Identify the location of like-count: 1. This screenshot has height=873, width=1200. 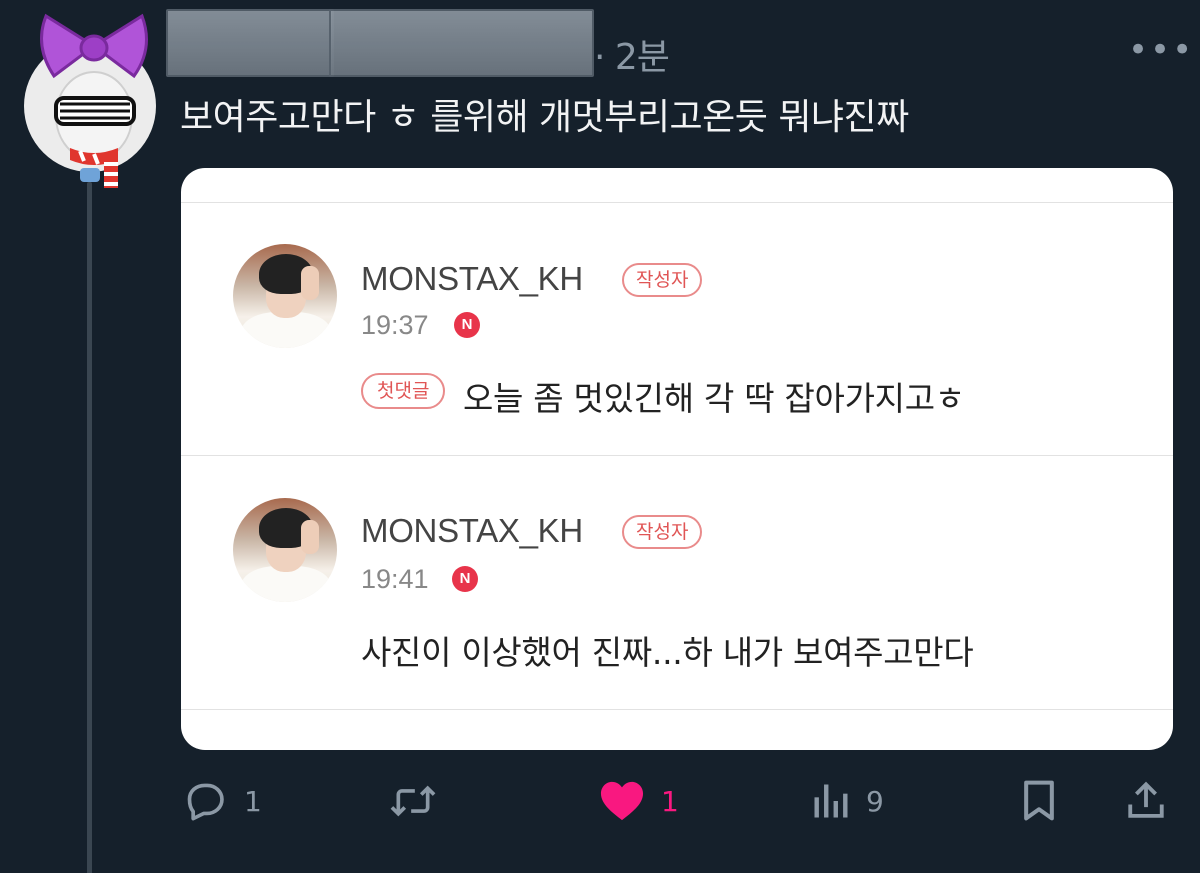
(670, 801).